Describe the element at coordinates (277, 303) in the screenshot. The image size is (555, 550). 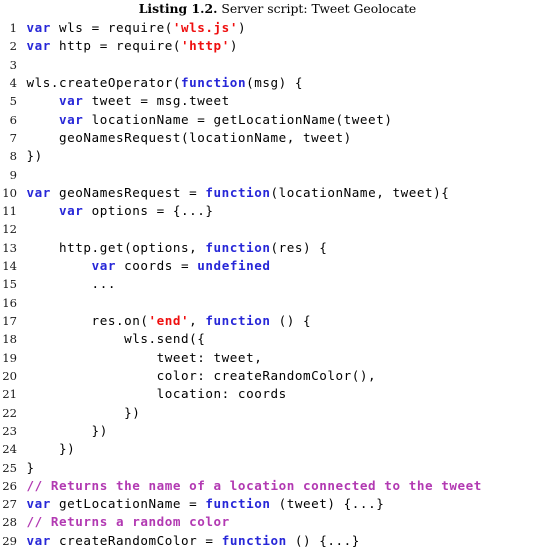
I see `code-line: 16` at that location.